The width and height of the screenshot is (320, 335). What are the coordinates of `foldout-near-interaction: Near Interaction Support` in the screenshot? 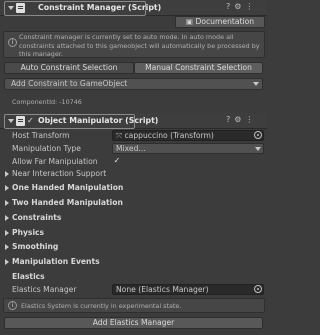 It's located at (59, 173).